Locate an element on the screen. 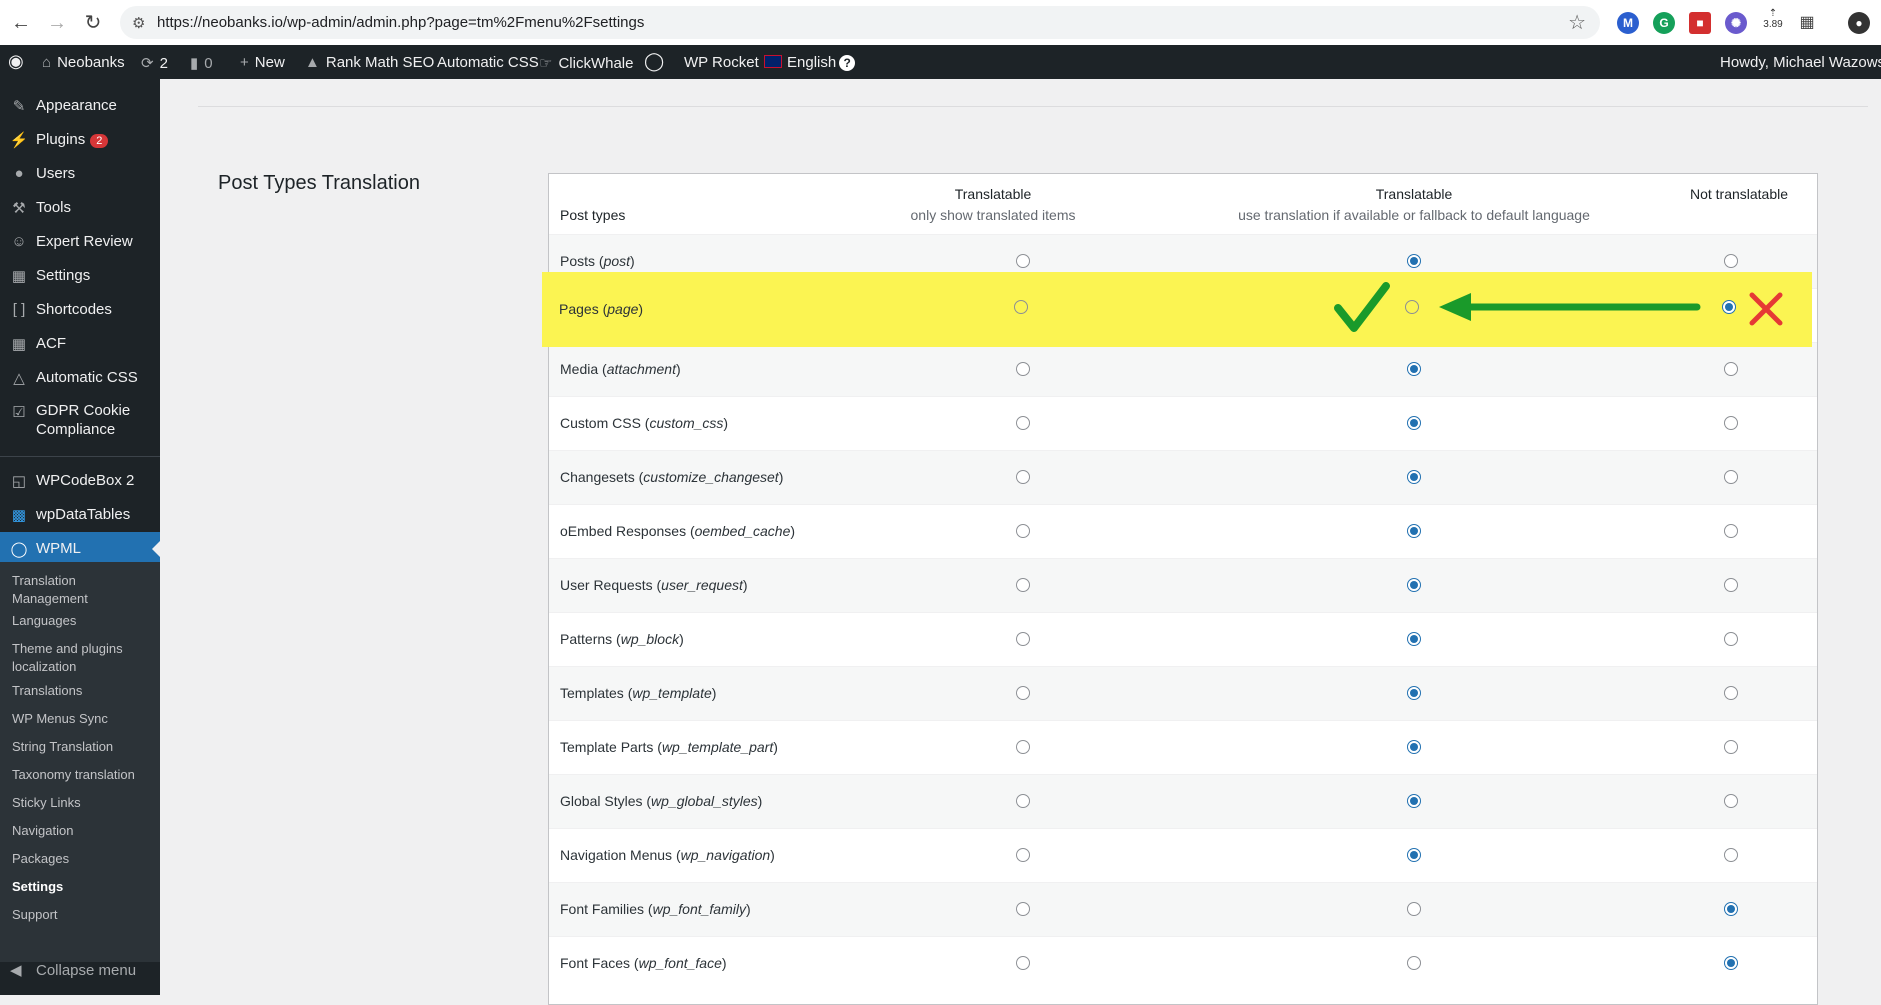  submenu-navigation: Navigation is located at coordinates (82, 831).